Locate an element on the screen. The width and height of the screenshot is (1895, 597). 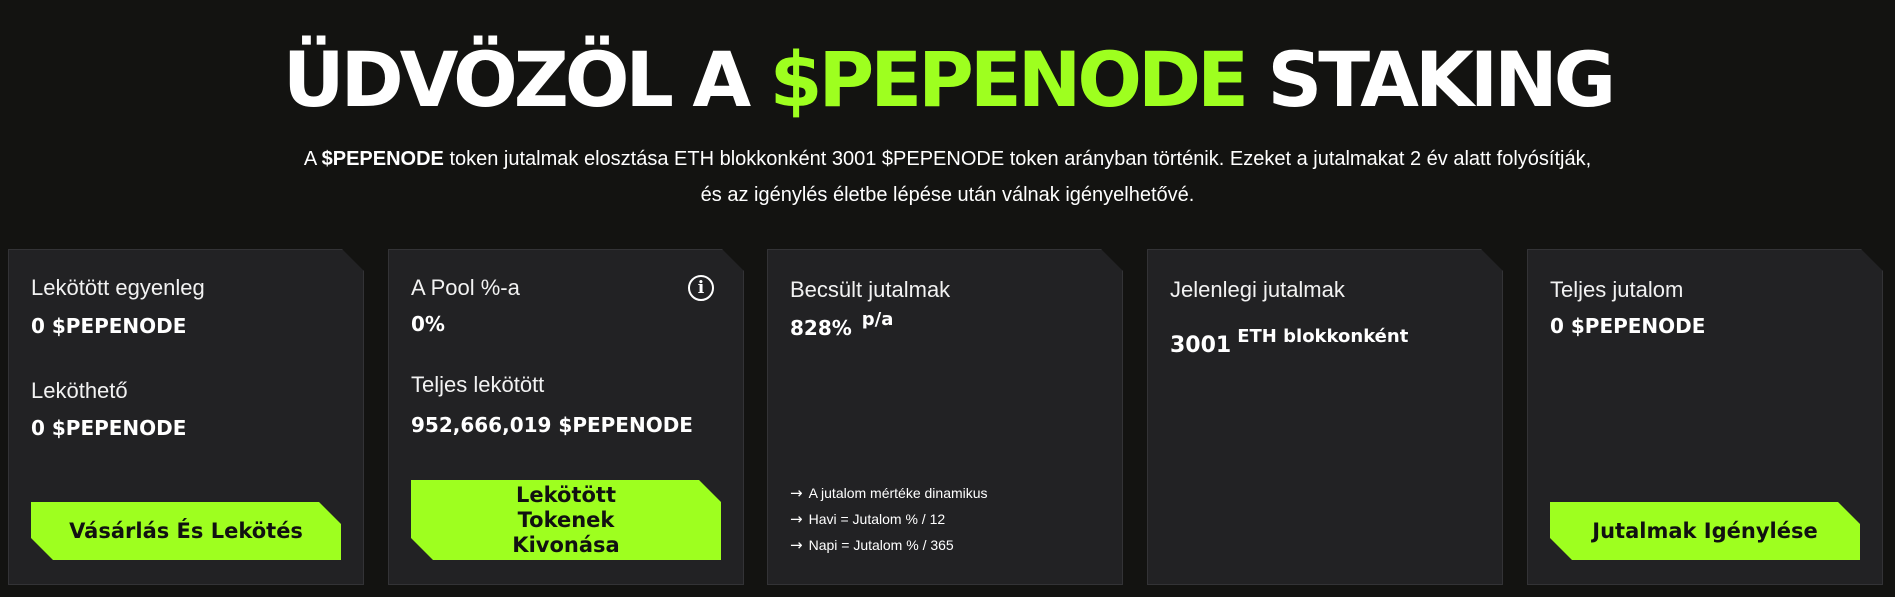
pool-share-label: A Pool %-a is located at coordinates (465, 287).